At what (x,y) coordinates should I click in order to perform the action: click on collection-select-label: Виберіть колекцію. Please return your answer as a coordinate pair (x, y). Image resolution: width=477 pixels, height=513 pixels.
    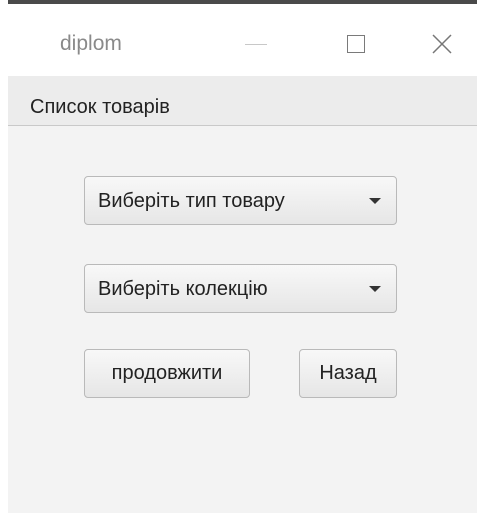
    Looking at the image, I should click on (183, 289).